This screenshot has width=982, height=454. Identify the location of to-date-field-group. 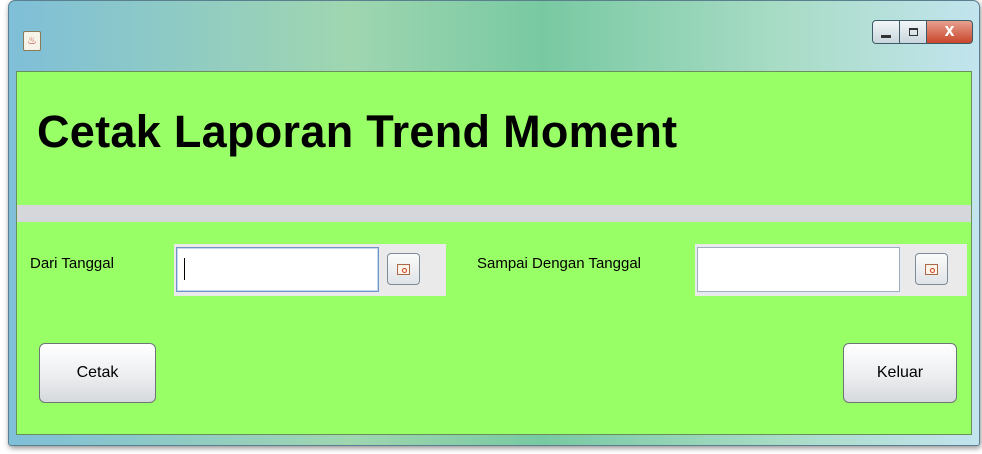
(831, 270).